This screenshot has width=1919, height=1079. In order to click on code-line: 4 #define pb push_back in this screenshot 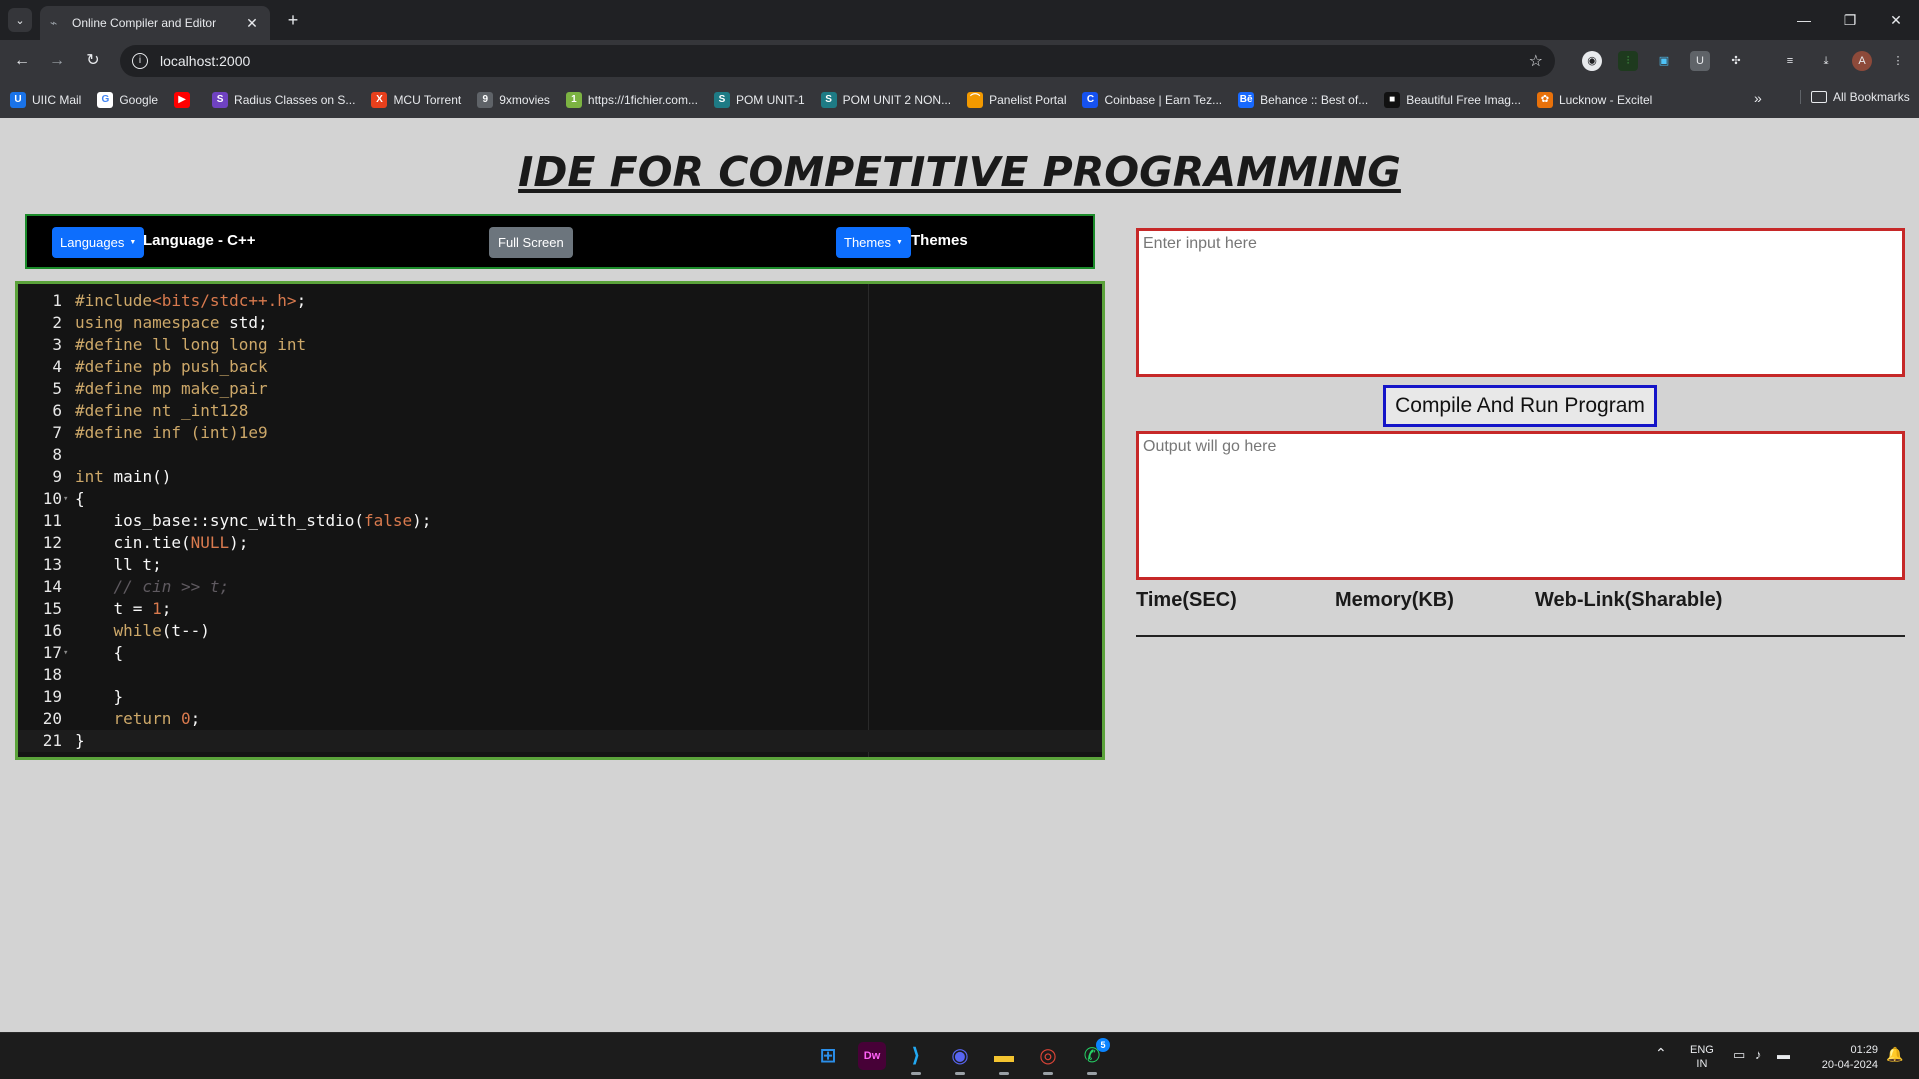, I will do `click(560, 367)`.